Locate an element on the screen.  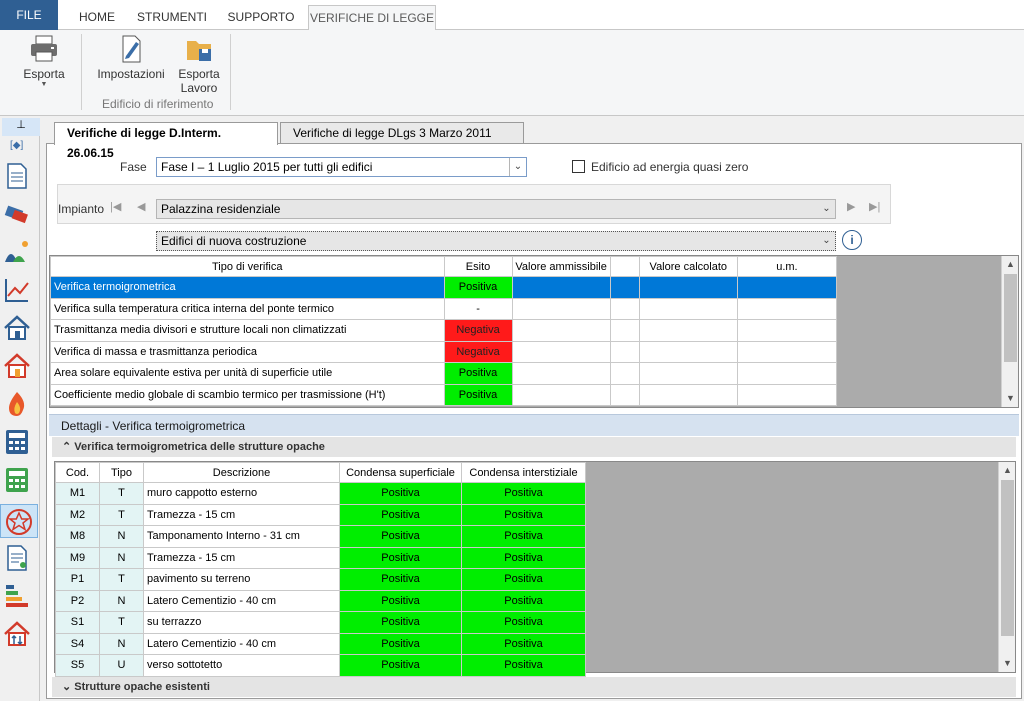
cell-descr: pavimento su terreno is located at coordinates (241, 579).